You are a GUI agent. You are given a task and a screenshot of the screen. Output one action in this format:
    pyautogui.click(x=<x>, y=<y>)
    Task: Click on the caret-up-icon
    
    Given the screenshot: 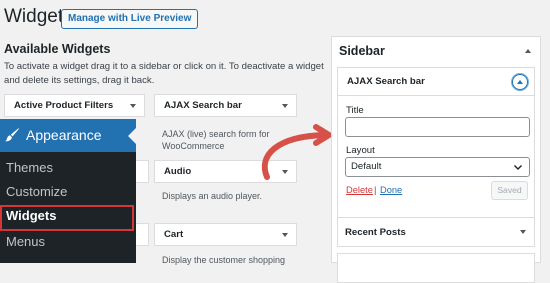 What is the action you would take?
    pyautogui.click(x=528, y=51)
    